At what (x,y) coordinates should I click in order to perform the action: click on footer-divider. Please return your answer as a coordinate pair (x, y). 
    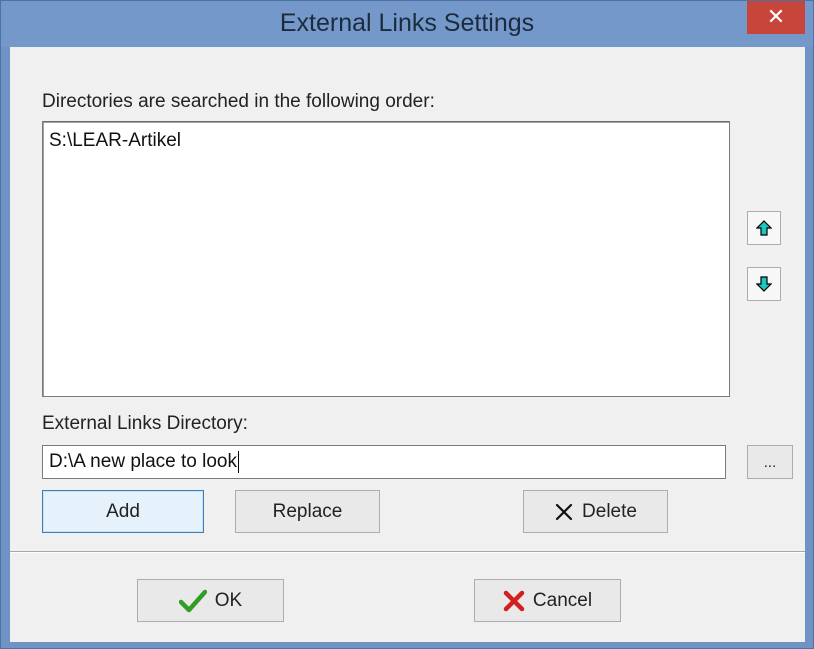
    Looking at the image, I should click on (407, 552).